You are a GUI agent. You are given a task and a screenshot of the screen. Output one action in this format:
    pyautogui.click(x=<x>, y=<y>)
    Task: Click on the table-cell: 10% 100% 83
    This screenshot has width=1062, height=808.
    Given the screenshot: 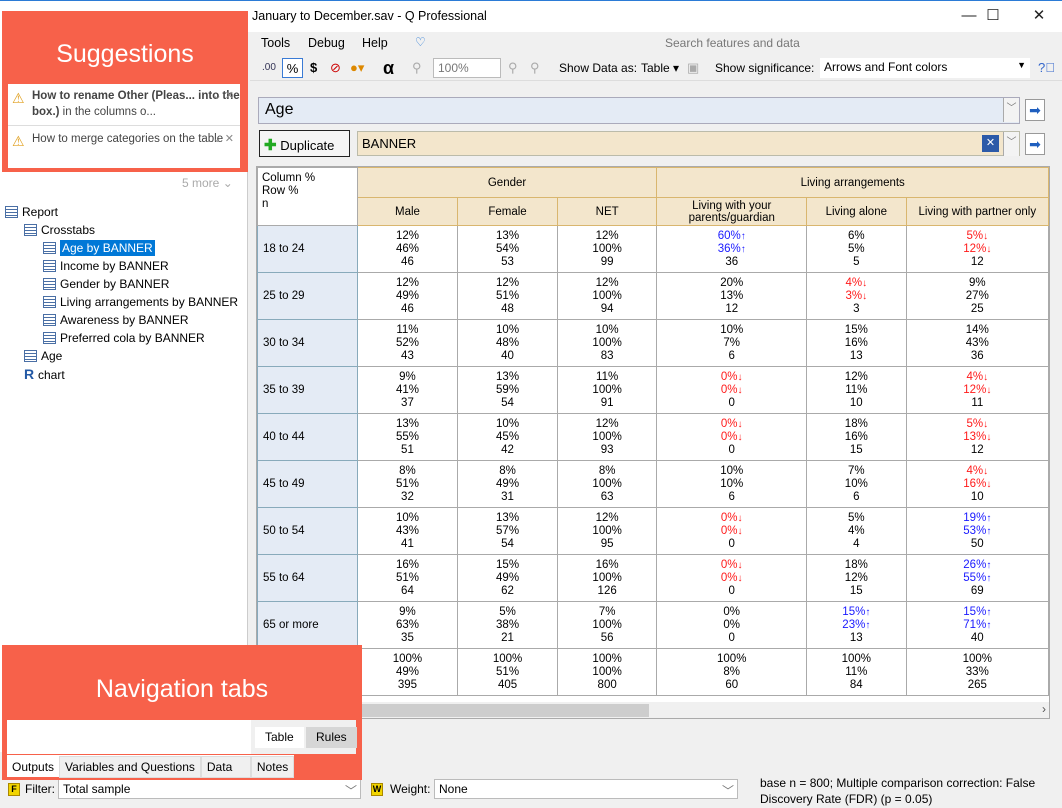 What is the action you would take?
    pyautogui.click(x=607, y=343)
    